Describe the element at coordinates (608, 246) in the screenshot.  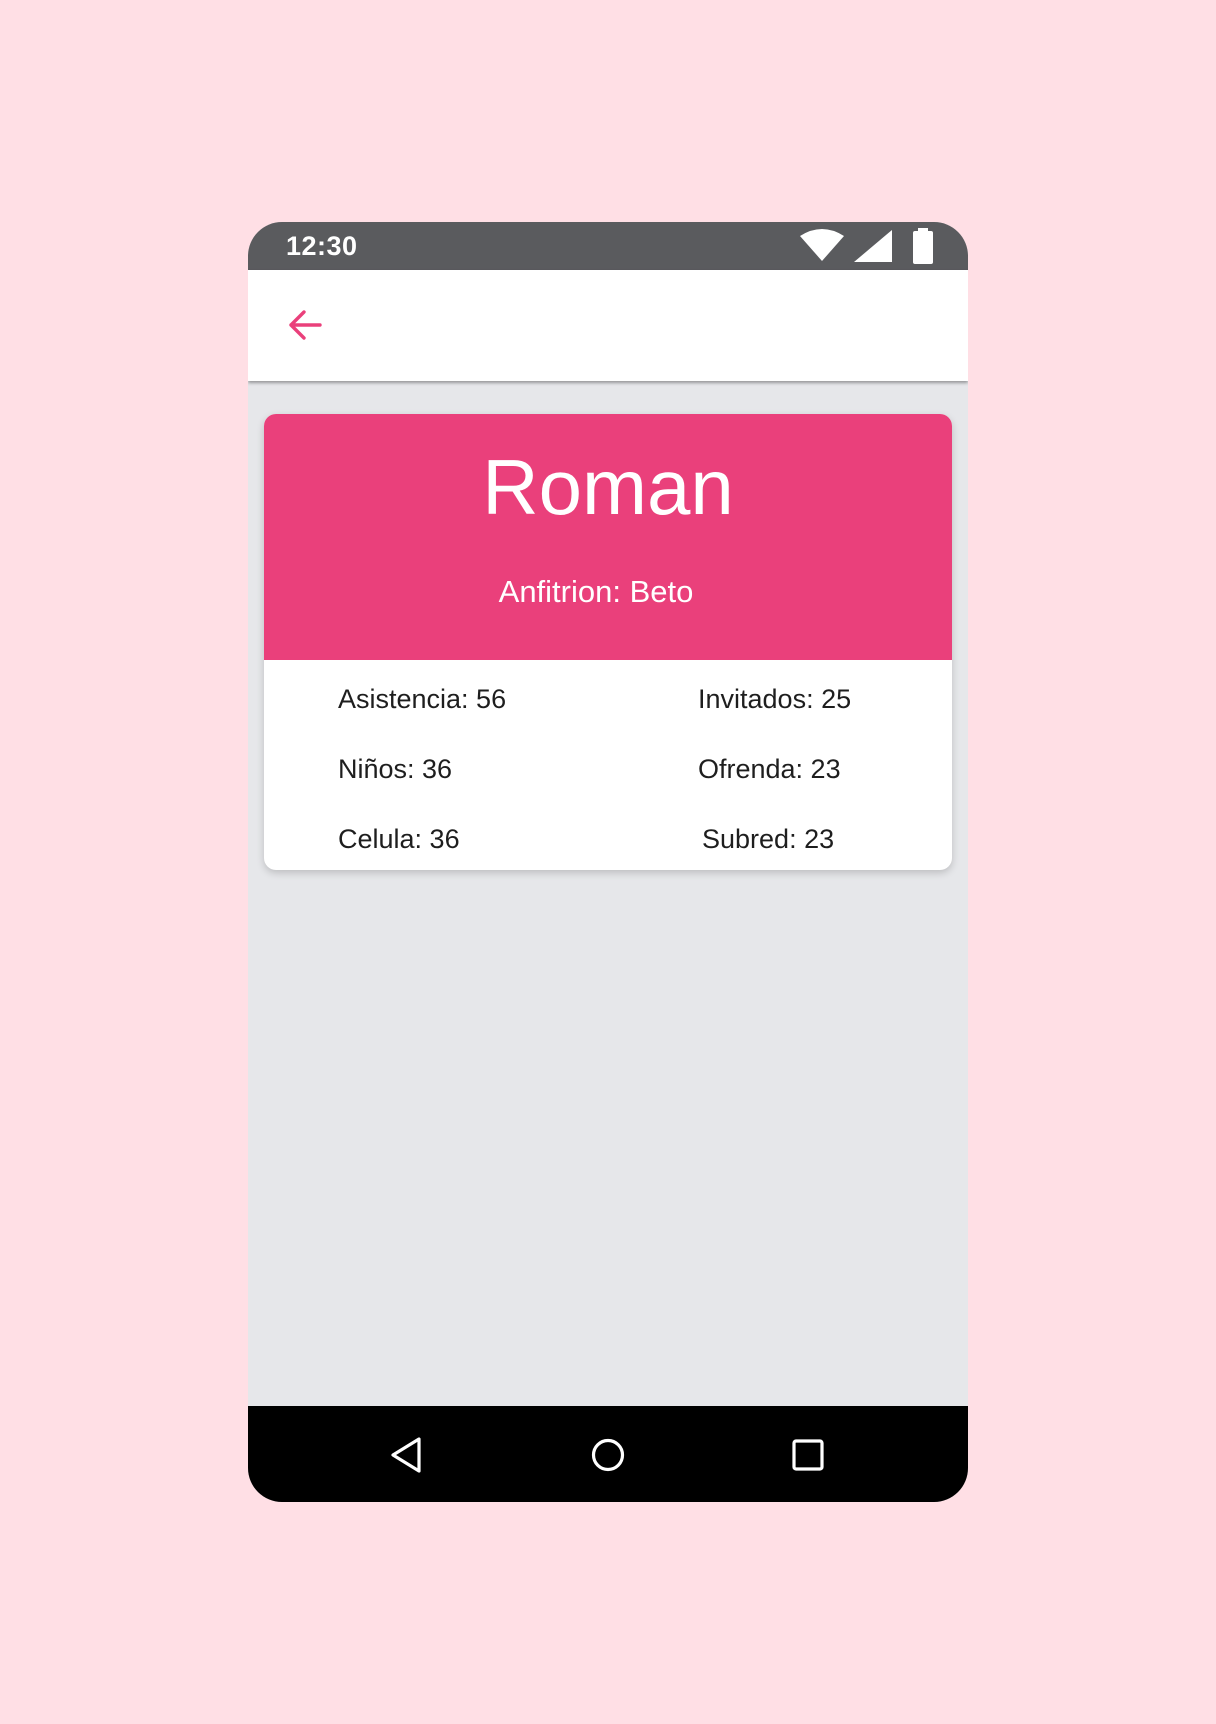
I see `status-bar: 12:30` at that location.